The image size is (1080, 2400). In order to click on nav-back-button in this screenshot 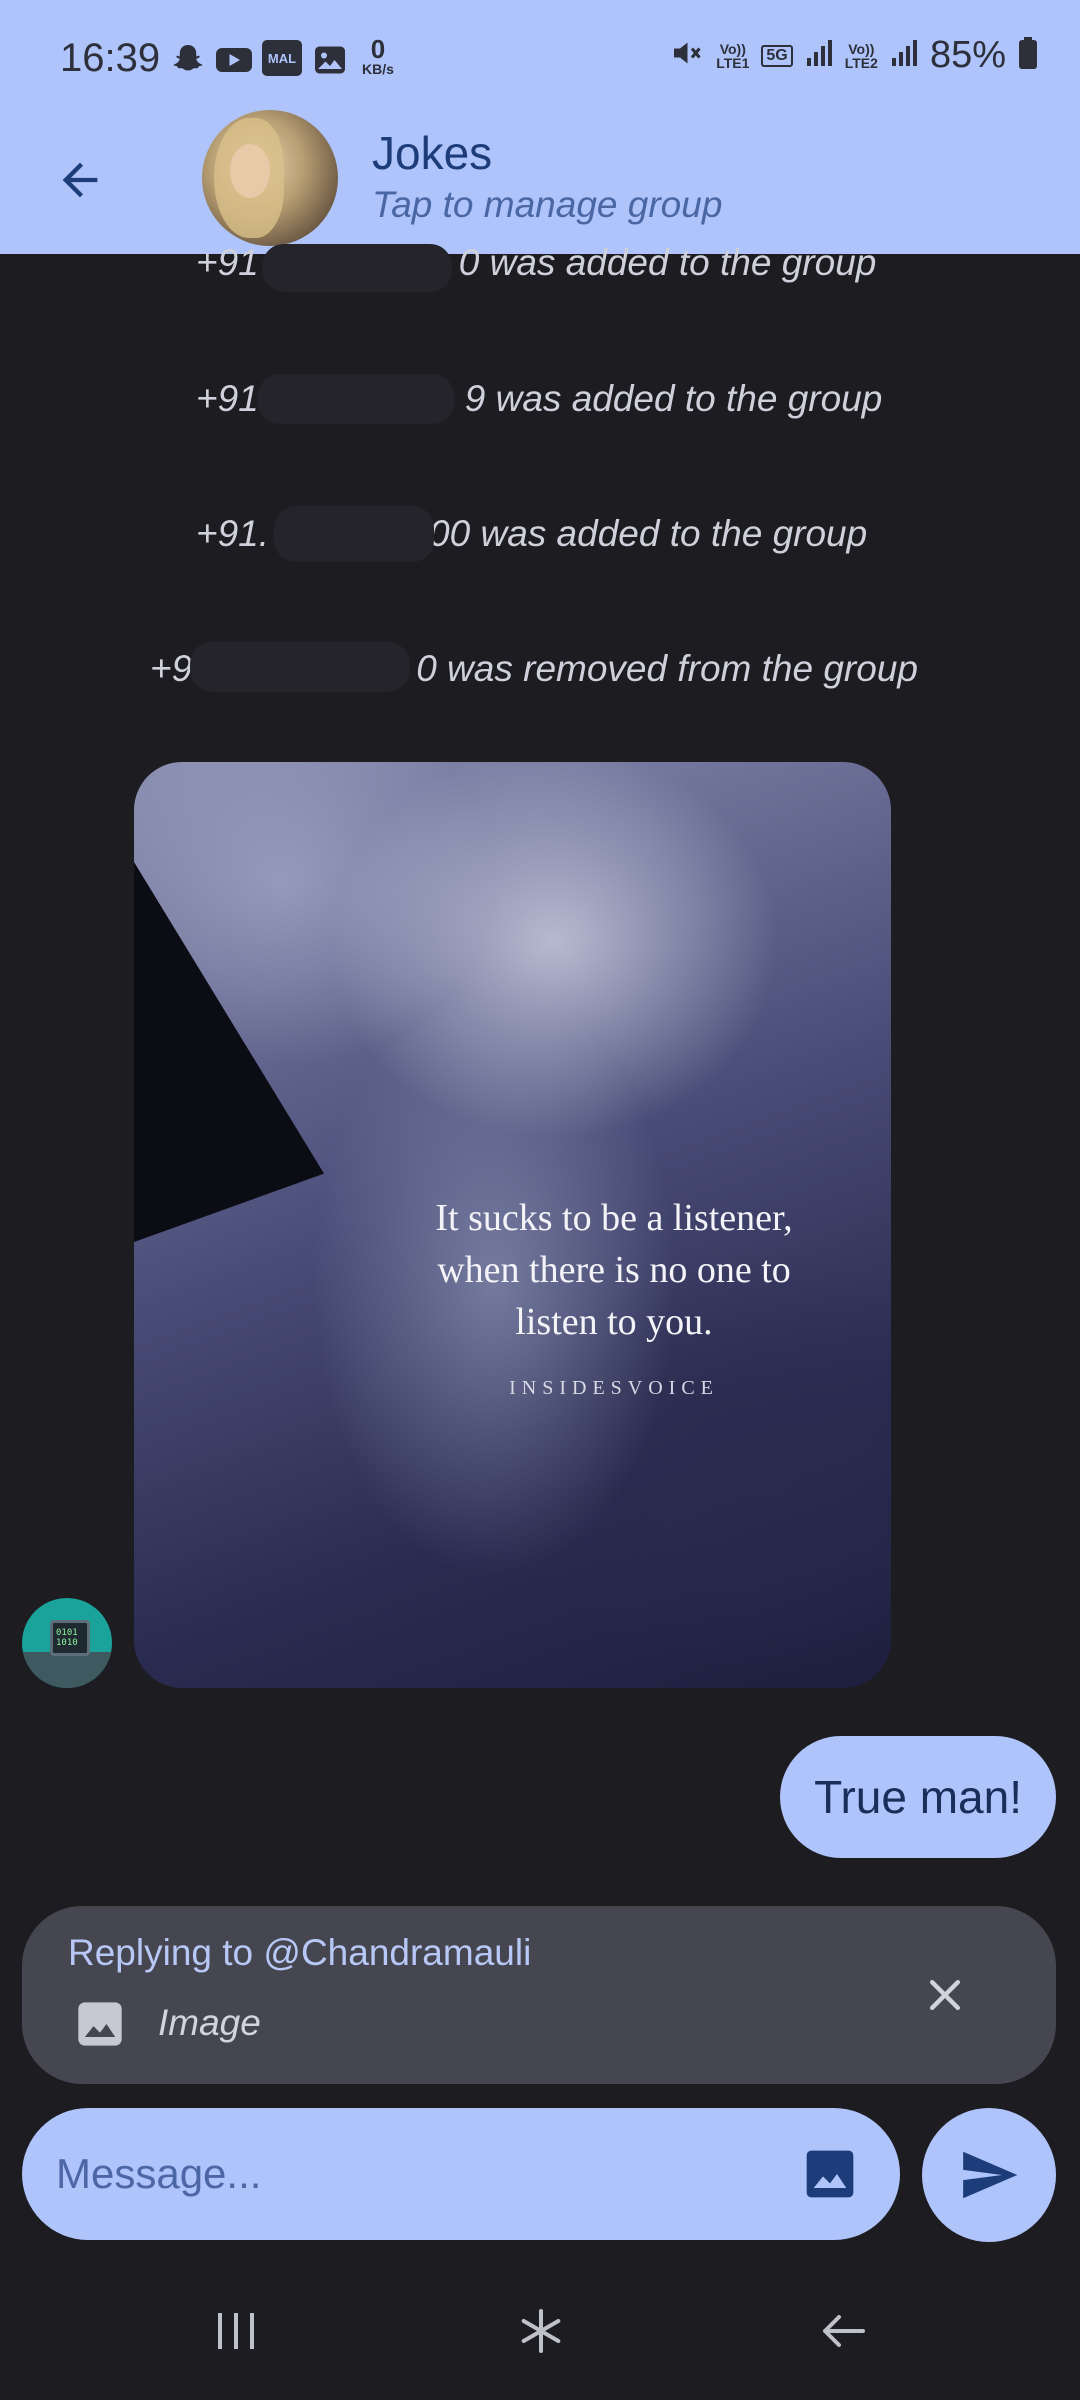, I will do `click(843, 2331)`.